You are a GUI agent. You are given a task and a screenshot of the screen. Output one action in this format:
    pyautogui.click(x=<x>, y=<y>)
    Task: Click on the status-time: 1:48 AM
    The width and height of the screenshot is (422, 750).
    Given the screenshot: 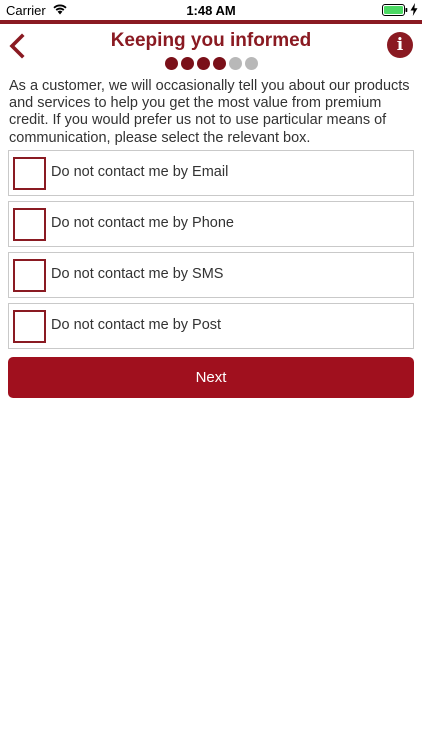 What is the action you would take?
    pyautogui.click(x=211, y=10)
    